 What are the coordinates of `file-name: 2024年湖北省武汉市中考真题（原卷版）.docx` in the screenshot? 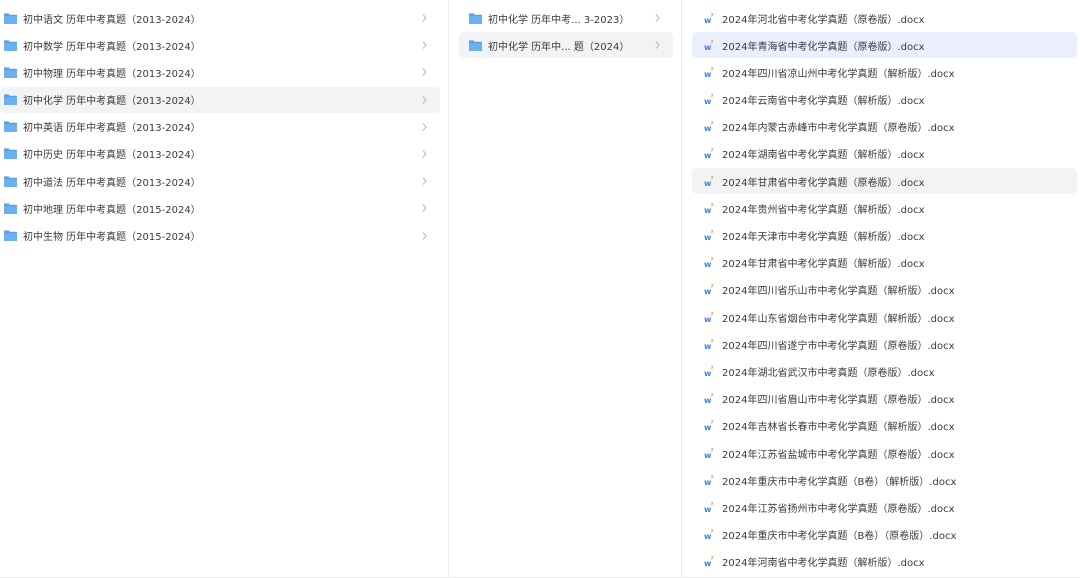 It's located at (828, 373).